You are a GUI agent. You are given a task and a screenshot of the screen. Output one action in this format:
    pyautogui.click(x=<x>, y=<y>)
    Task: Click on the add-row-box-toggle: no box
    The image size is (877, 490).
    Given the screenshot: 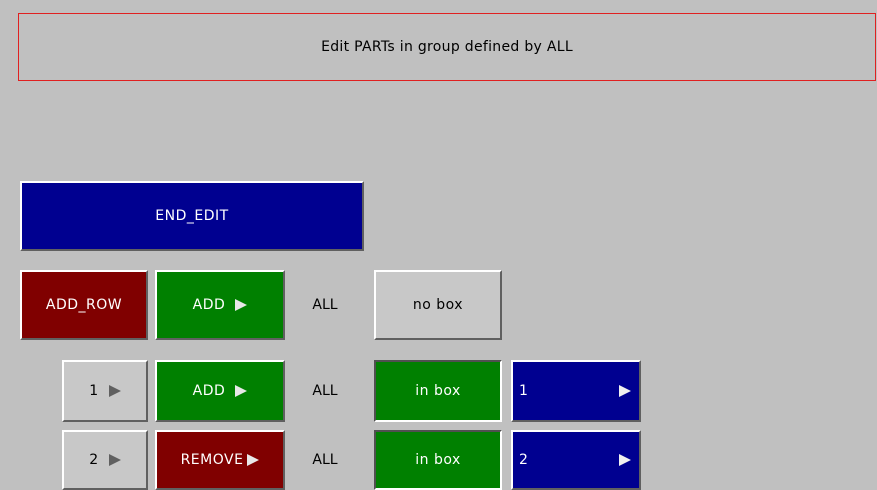 What is the action you would take?
    pyautogui.click(x=438, y=305)
    